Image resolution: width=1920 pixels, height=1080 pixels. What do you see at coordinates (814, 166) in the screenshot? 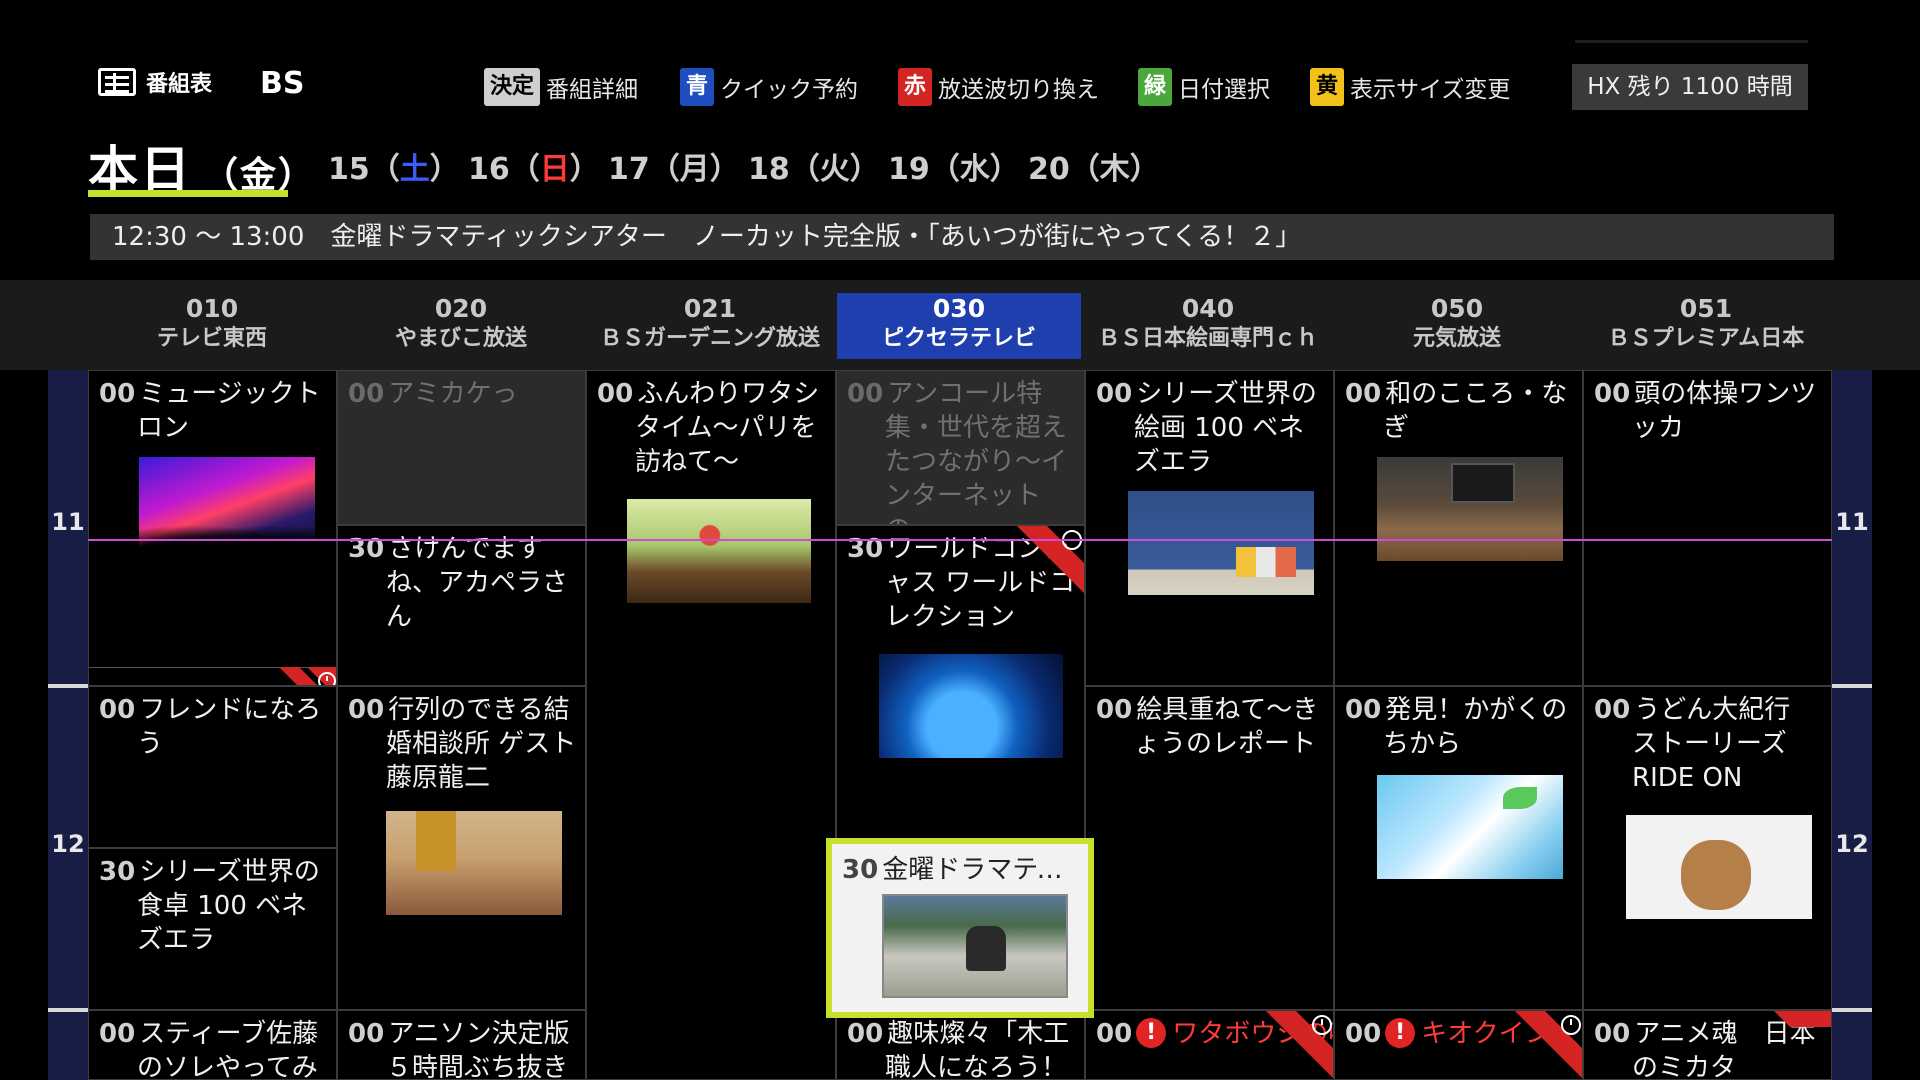
I see `date-tab-18: 18（火）` at bounding box center [814, 166].